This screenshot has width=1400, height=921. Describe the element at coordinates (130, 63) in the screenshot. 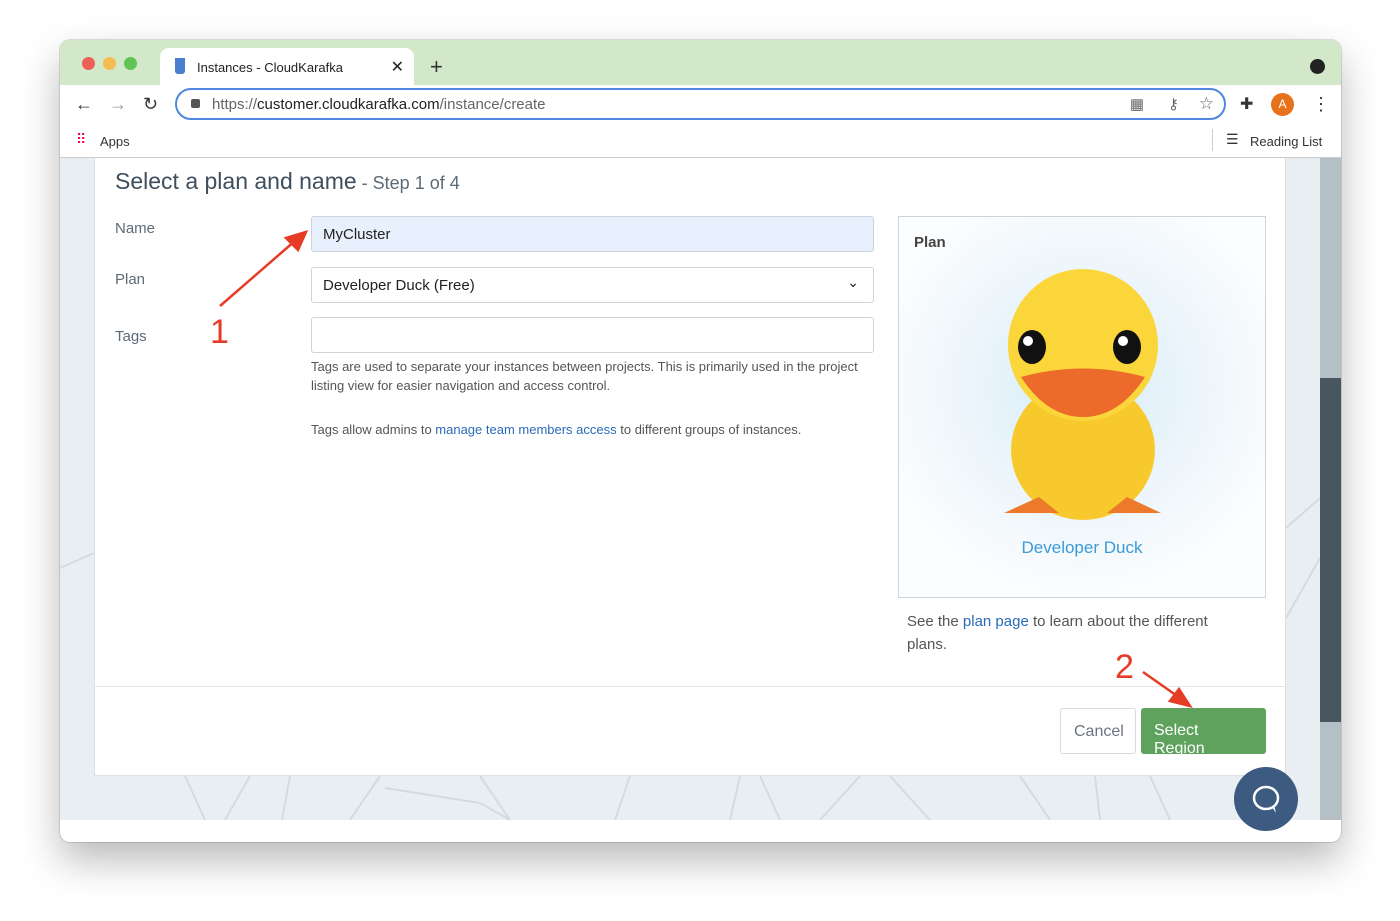

I see `maximize-window-button` at that location.